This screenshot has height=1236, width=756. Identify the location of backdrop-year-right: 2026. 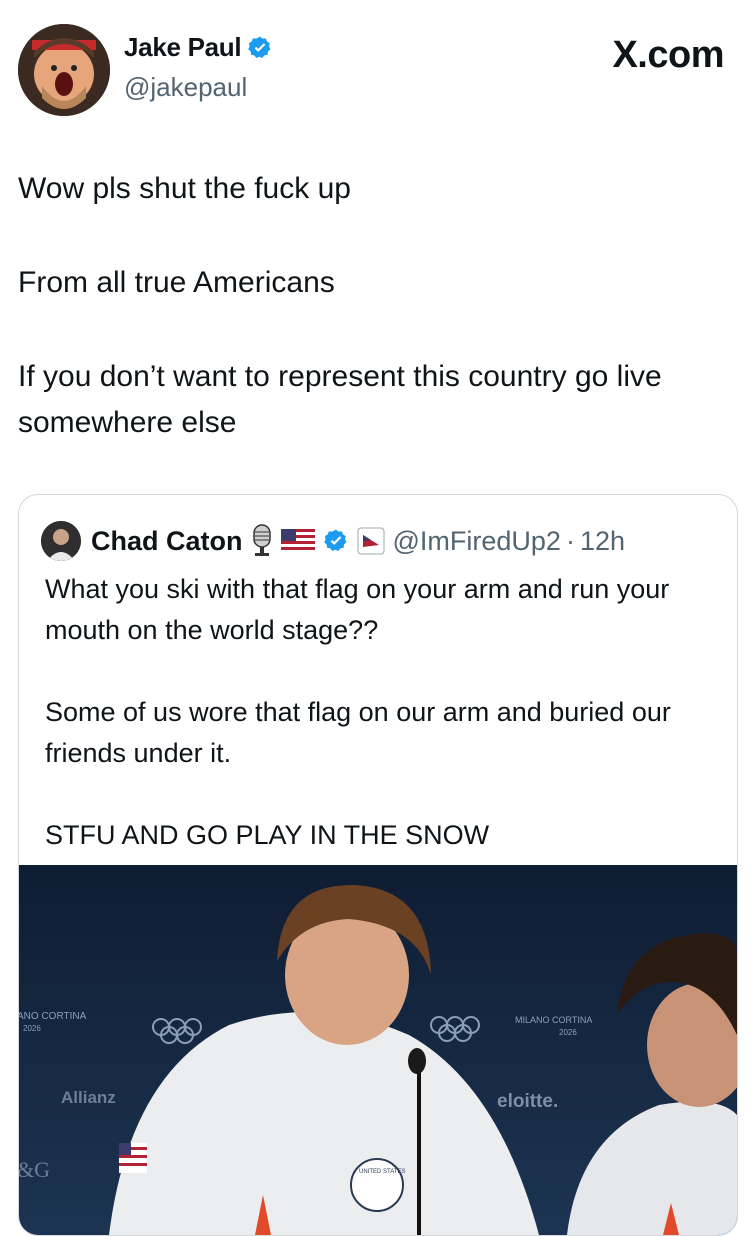
(568, 1032).